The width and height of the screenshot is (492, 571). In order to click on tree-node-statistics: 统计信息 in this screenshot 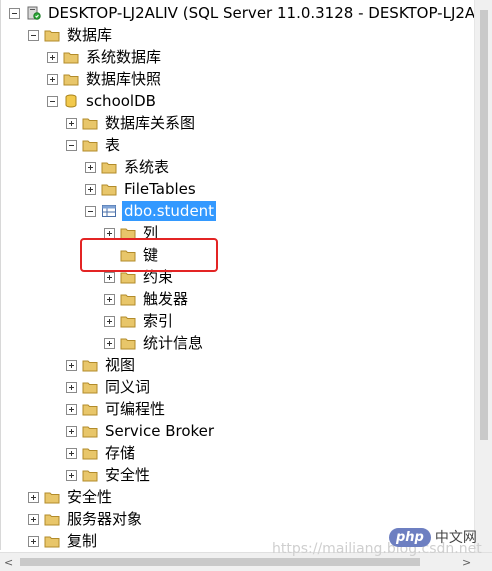, I will do `click(154, 343)`.